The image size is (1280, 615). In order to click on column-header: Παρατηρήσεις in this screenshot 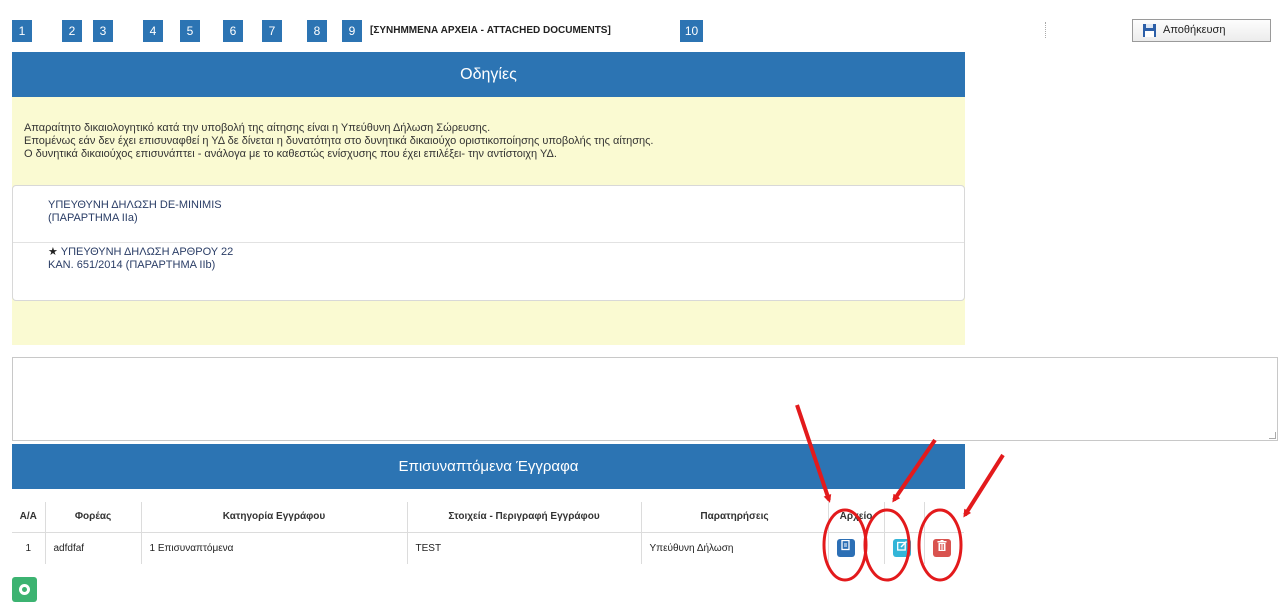, I will do `click(734, 517)`.